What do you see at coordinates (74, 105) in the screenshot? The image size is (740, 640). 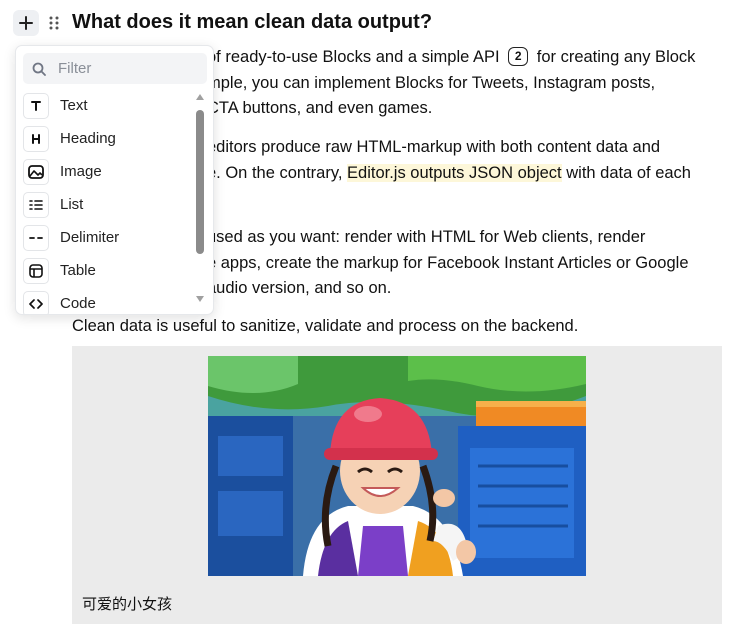 I see `toolbox-item-label: Text` at bounding box center [74, 105].